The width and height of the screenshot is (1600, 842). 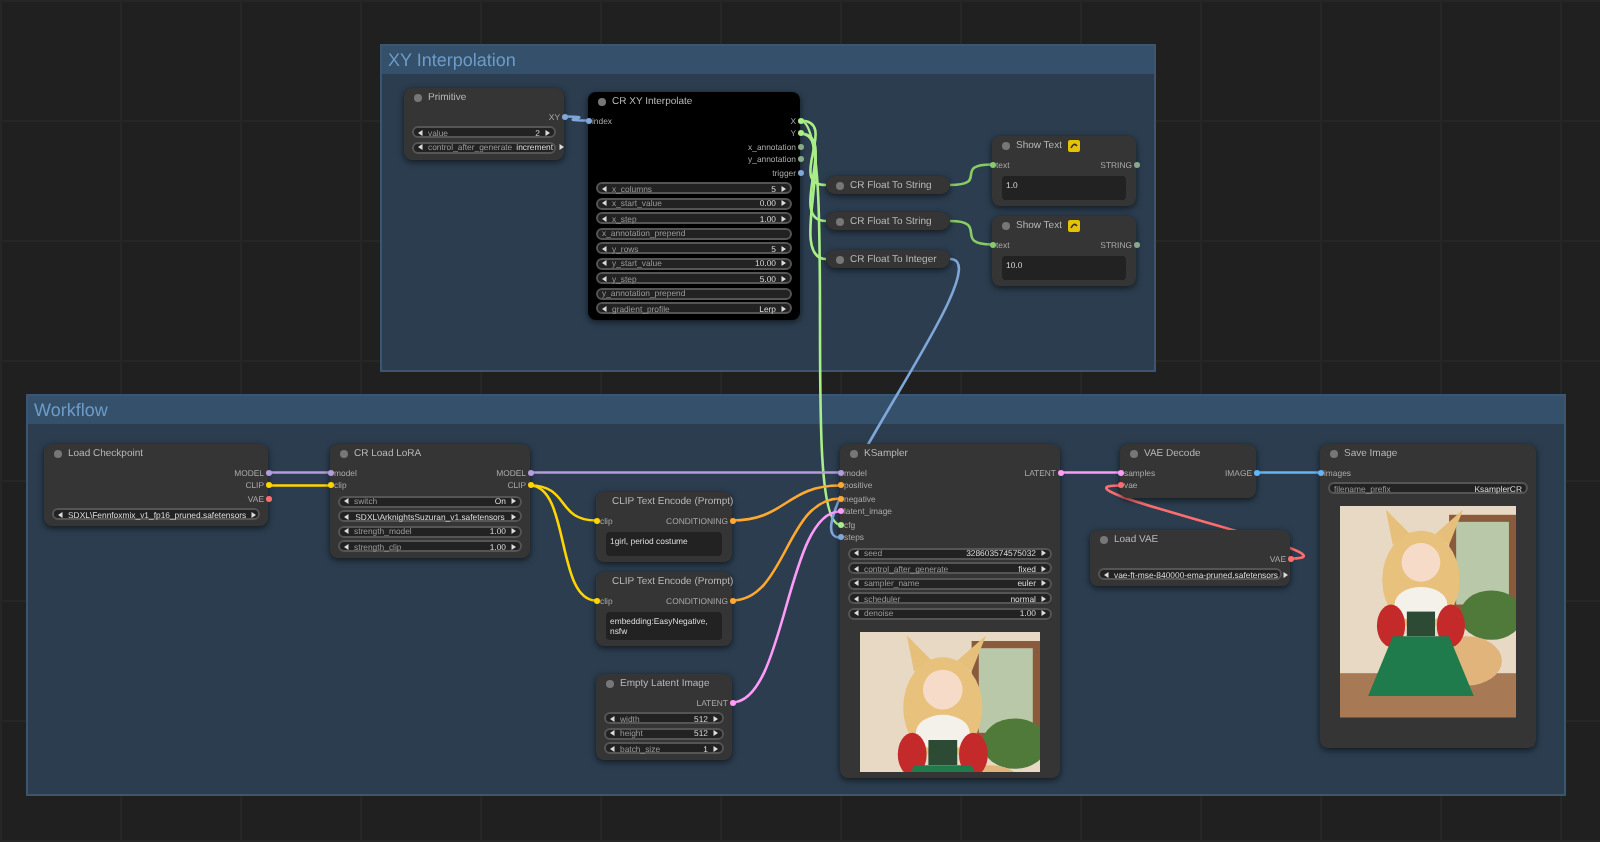 I want to click on node-card, so click(x=694, y=206).